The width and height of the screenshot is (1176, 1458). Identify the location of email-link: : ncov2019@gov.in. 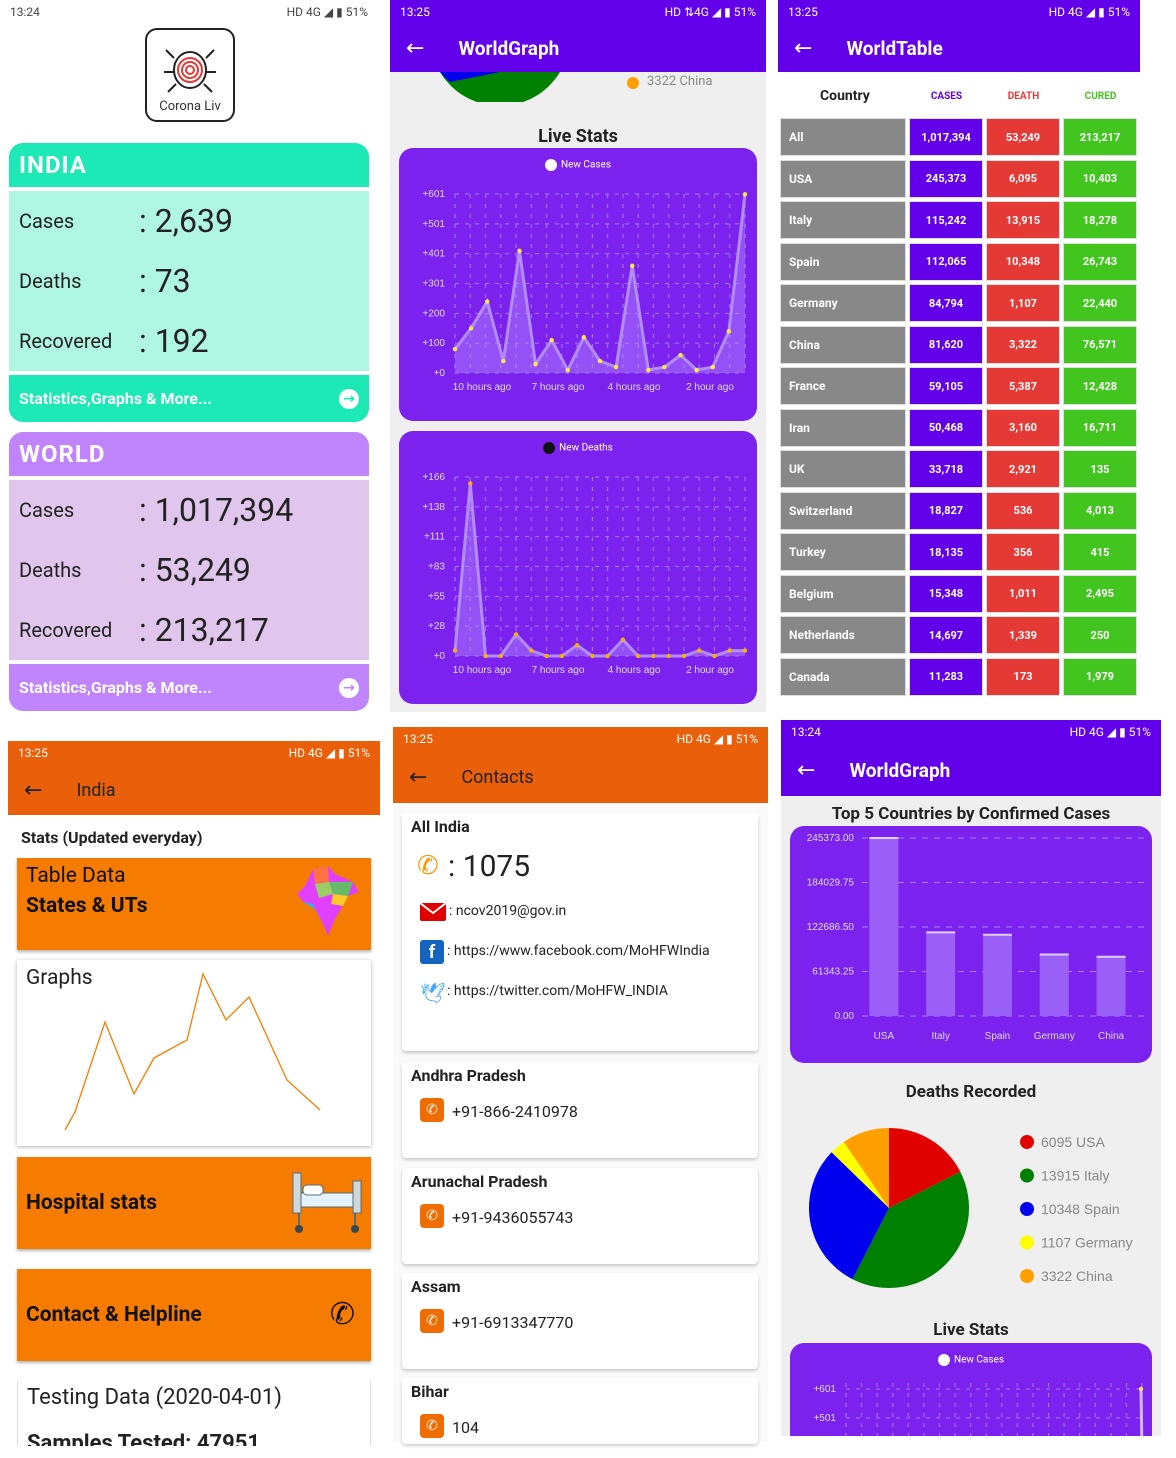
(507, 911).